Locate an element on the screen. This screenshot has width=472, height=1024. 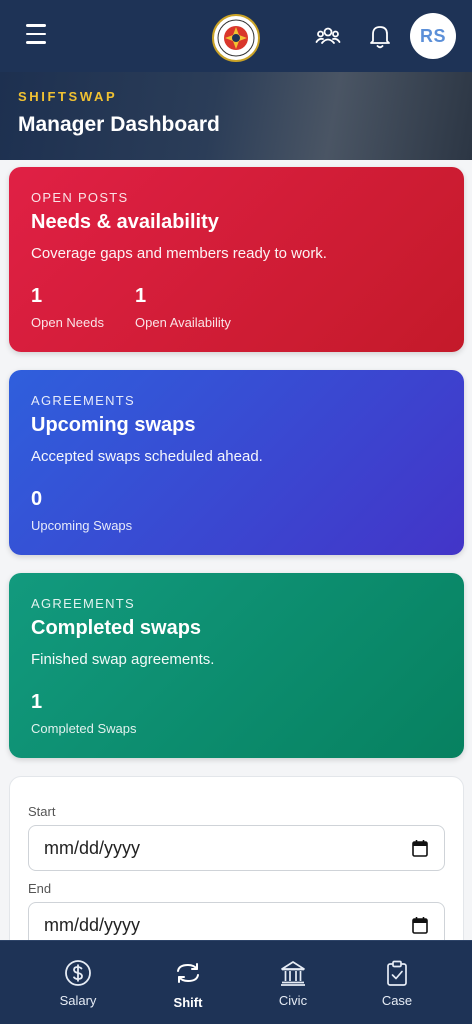
open-availability-stat: 1 Open Availability is located at coordinates (183, 307).